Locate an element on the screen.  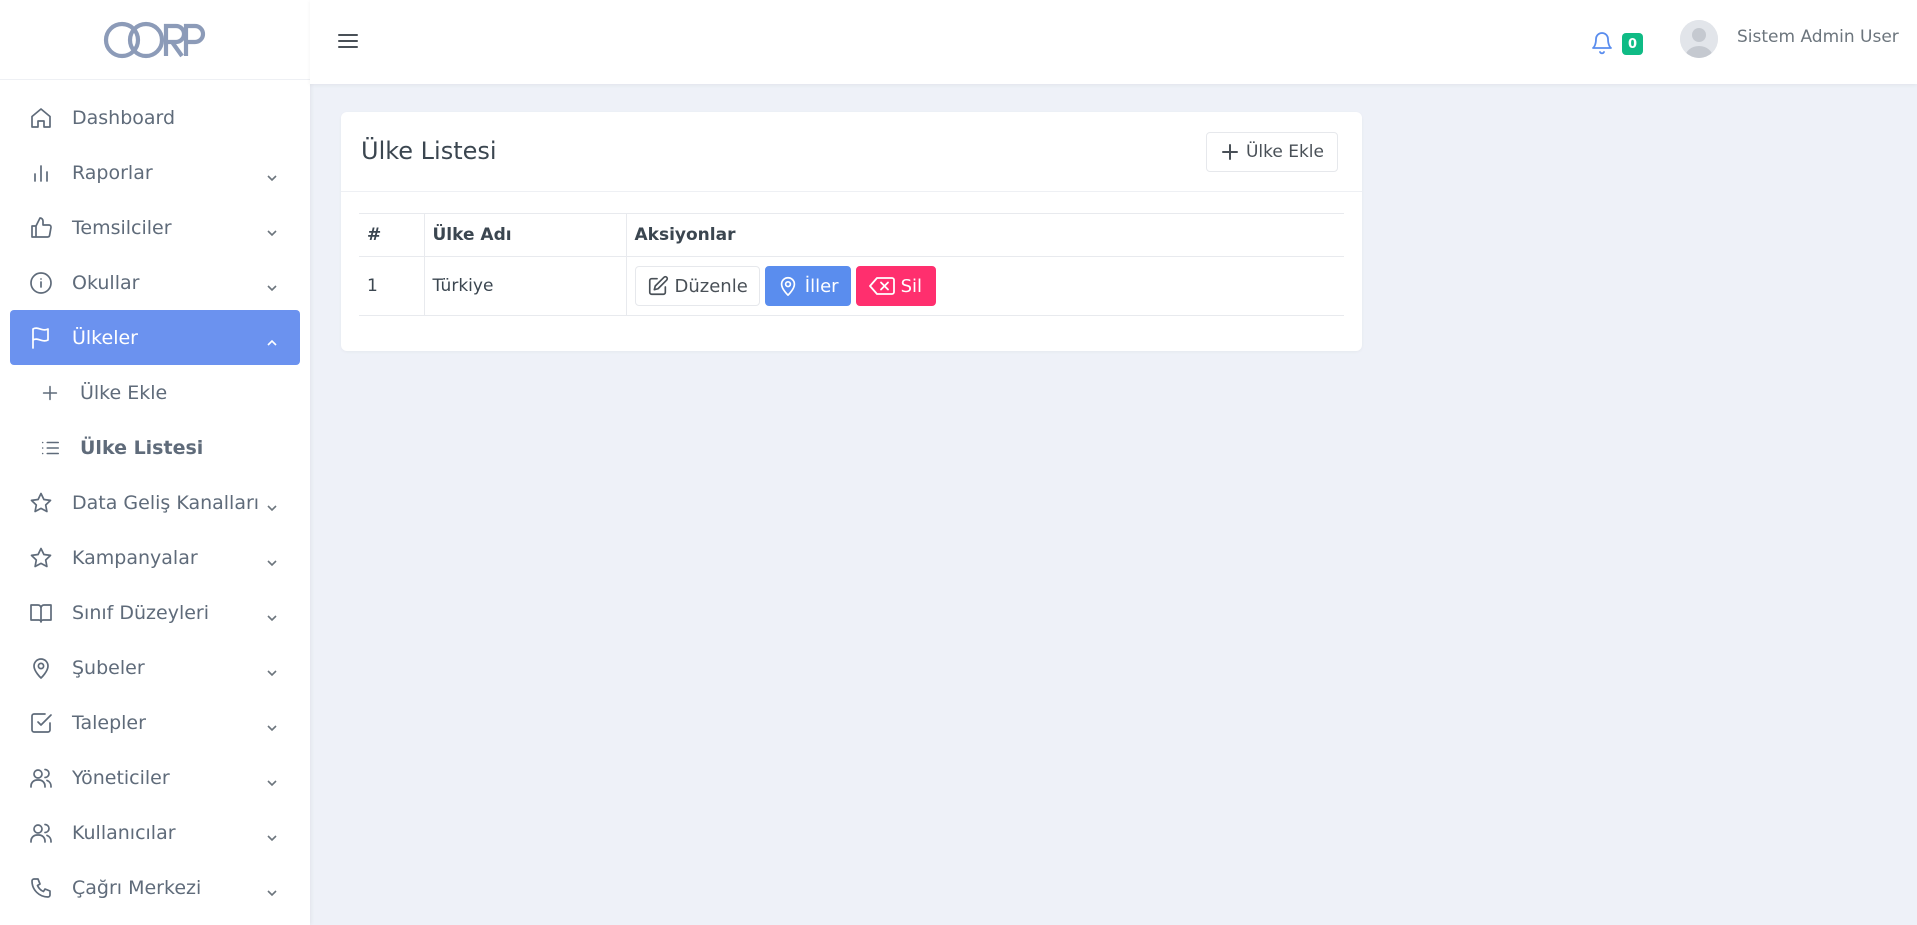
menu-toggle-icon is located at coordinates (348, 41).